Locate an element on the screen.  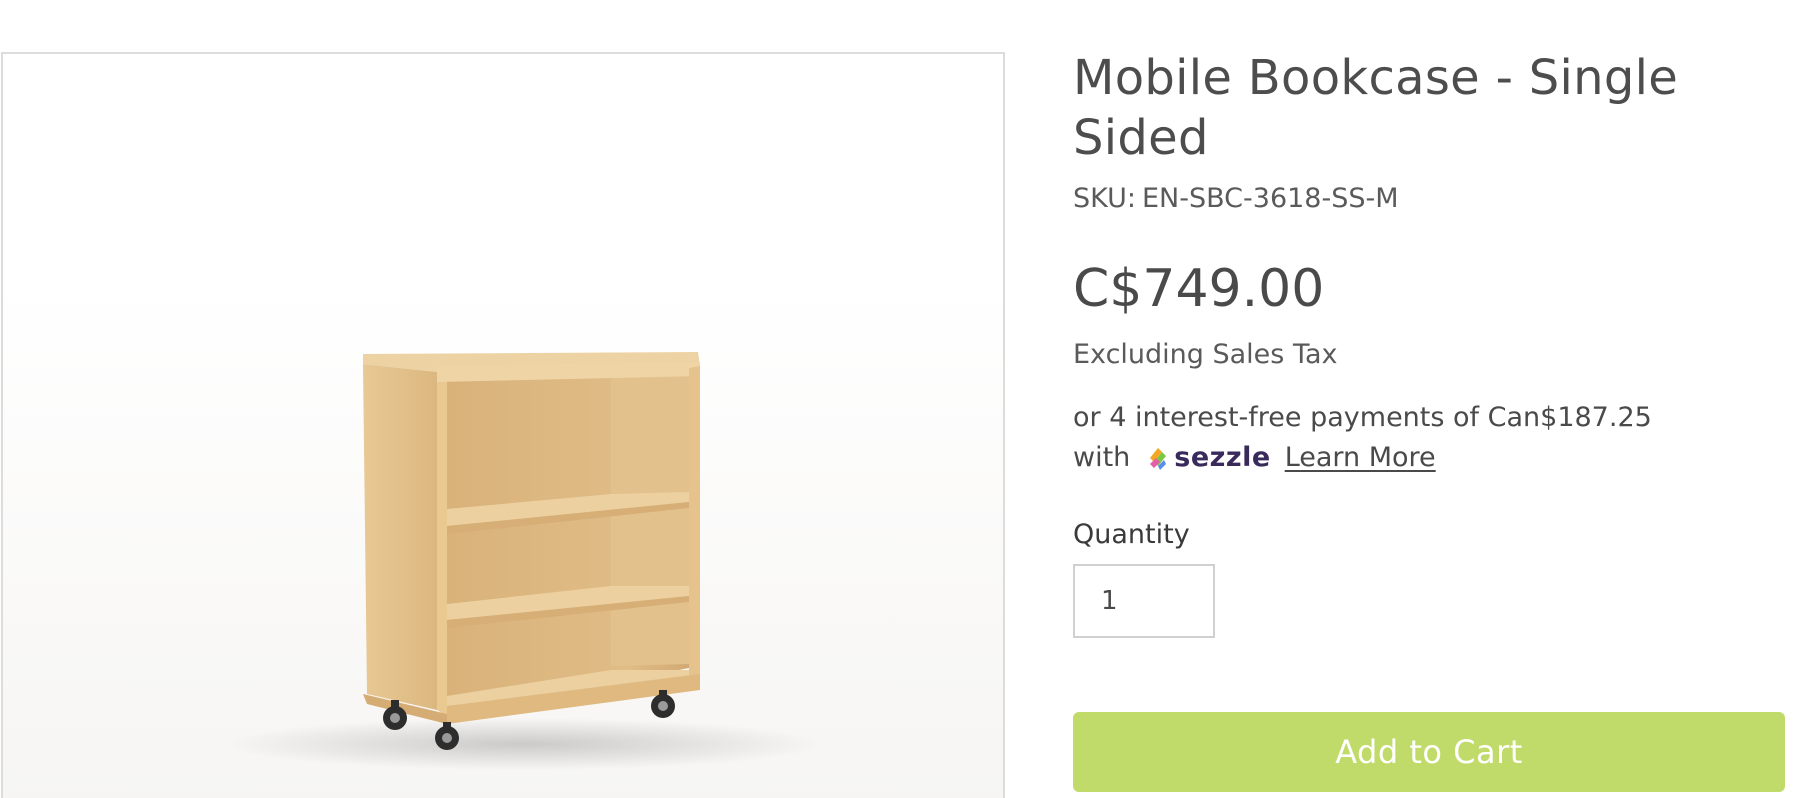
quantity-label: Quantity is located at coordinates (1131, 534).